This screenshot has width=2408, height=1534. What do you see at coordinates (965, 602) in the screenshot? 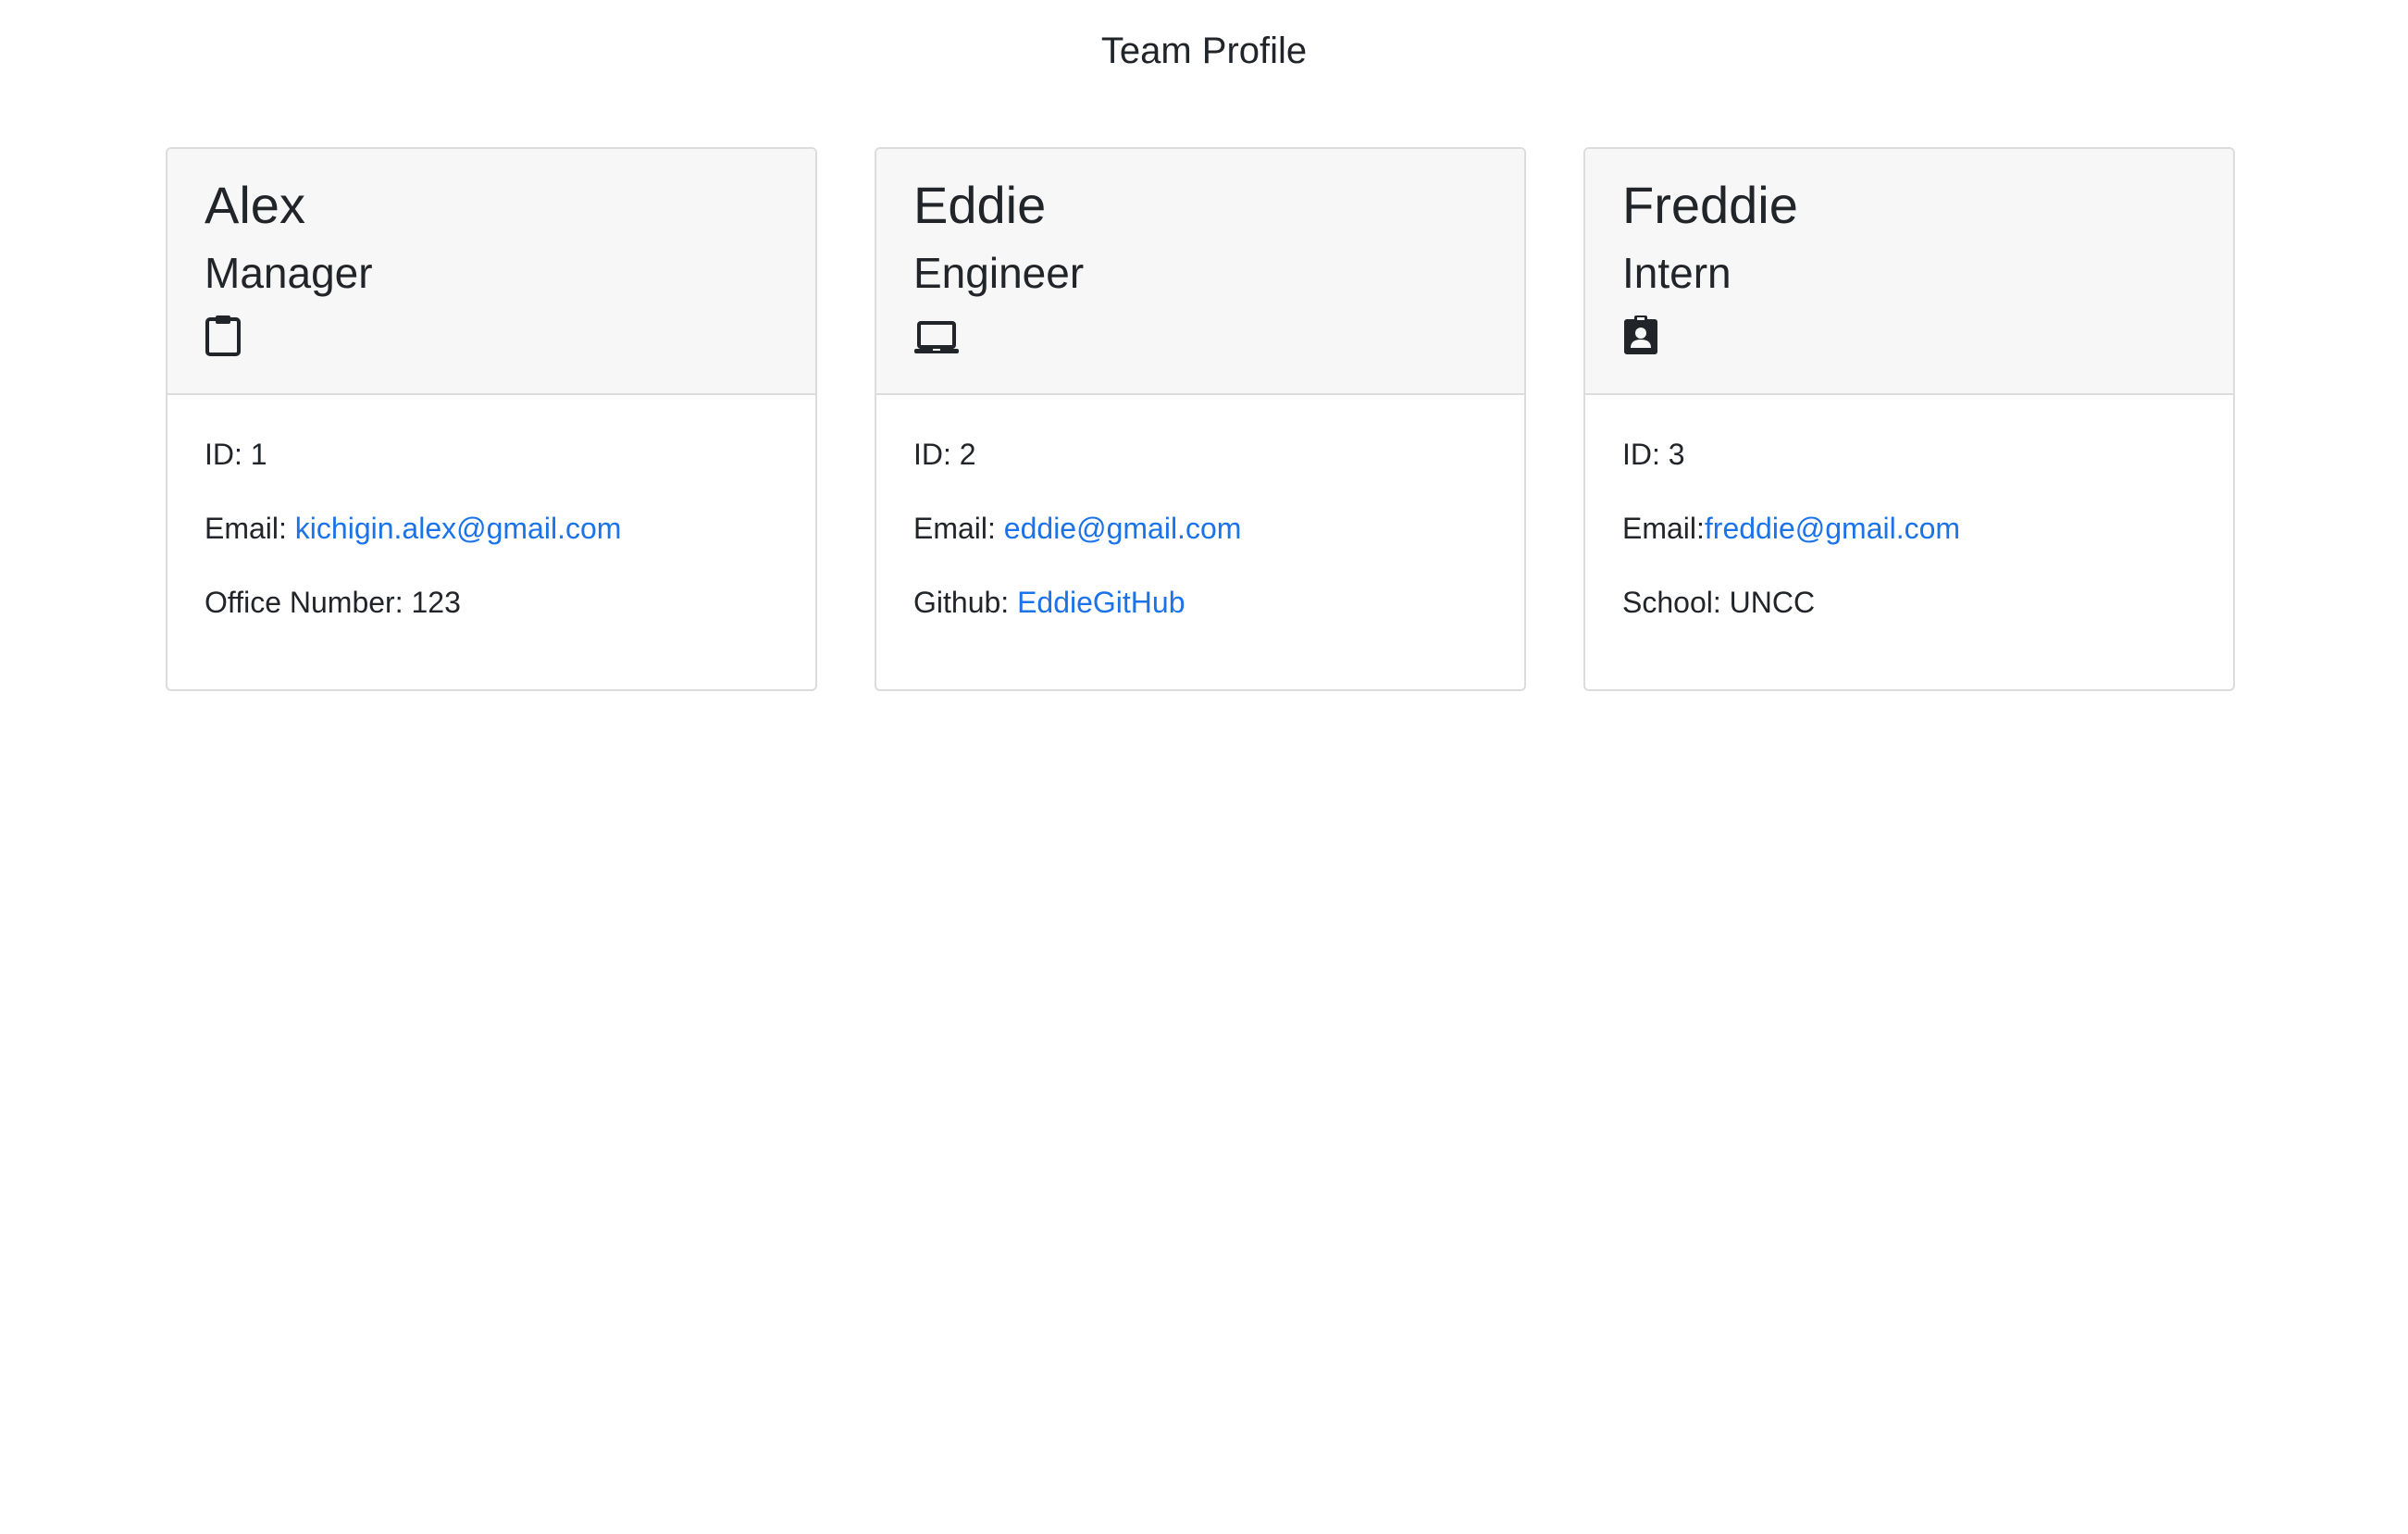
I see `github-label: Github:` at bounding box center [965, 602].